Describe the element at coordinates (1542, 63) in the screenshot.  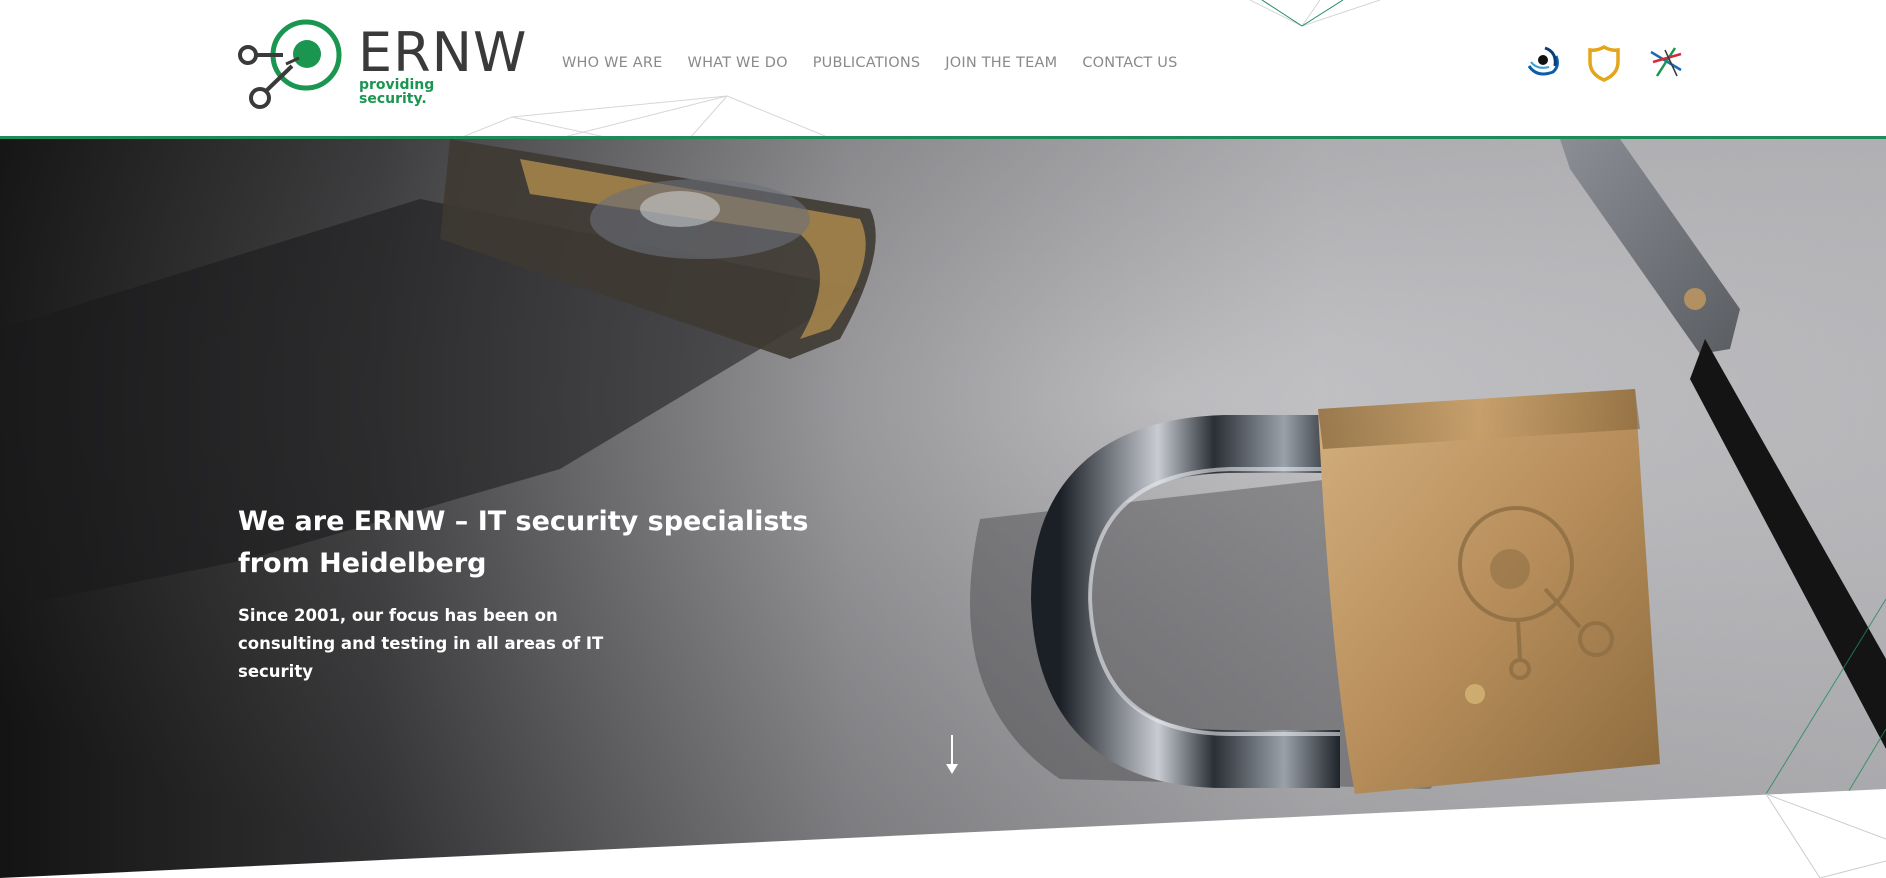
I see `eye-logo-icon` at that location.